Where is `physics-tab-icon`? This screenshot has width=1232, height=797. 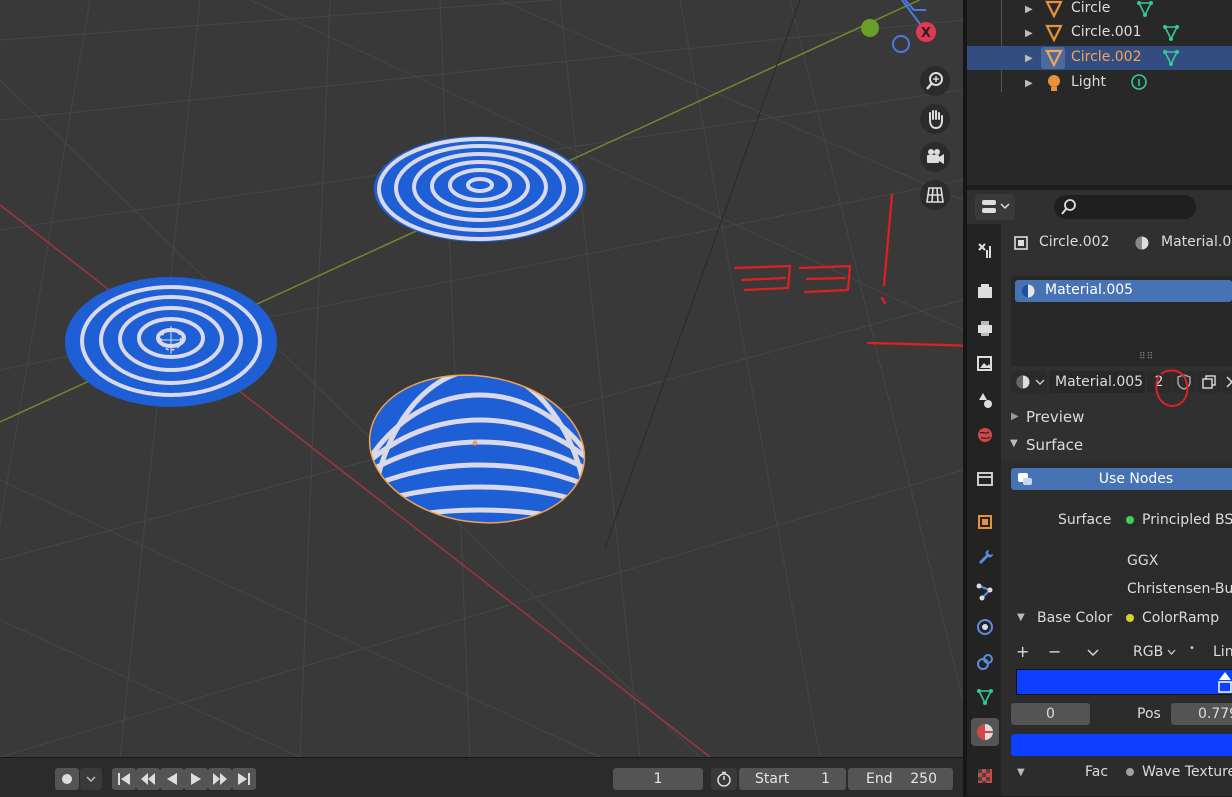 physics-tab-icon is located at coordinates (985, 627).